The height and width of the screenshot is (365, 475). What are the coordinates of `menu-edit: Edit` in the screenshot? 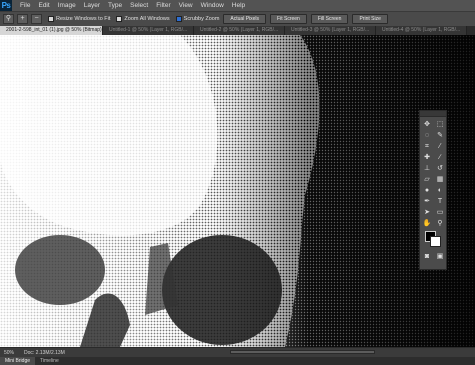 It's located at (43, 5).